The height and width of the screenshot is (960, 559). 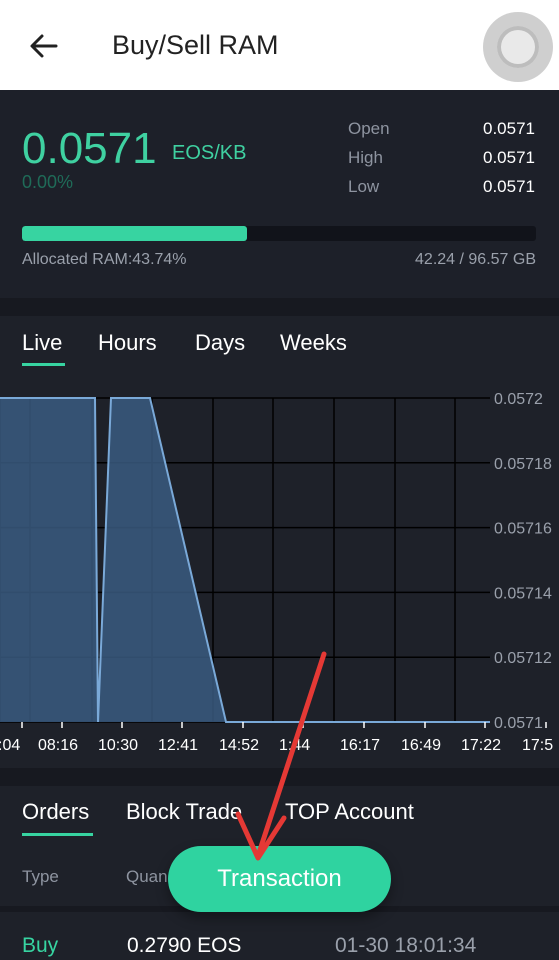 I want to click on order-type: Buy, so click(x=40, y=945).